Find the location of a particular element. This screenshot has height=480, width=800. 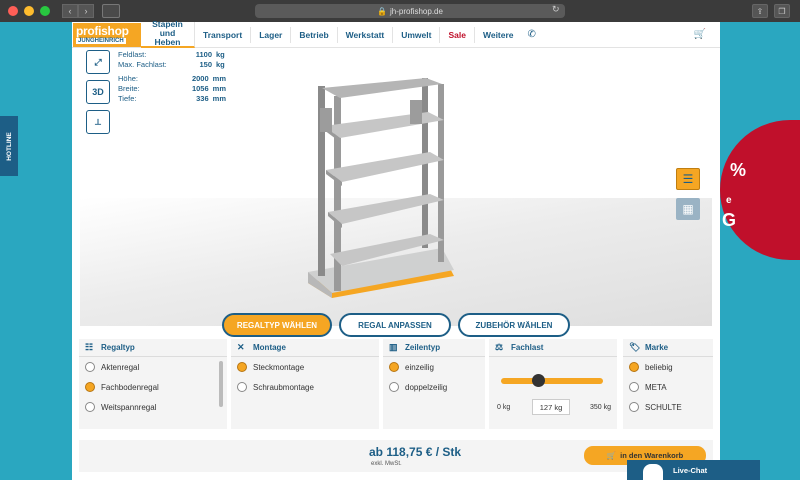

option-steckmontage: Steckmontage is located at coordinates (305, 367).